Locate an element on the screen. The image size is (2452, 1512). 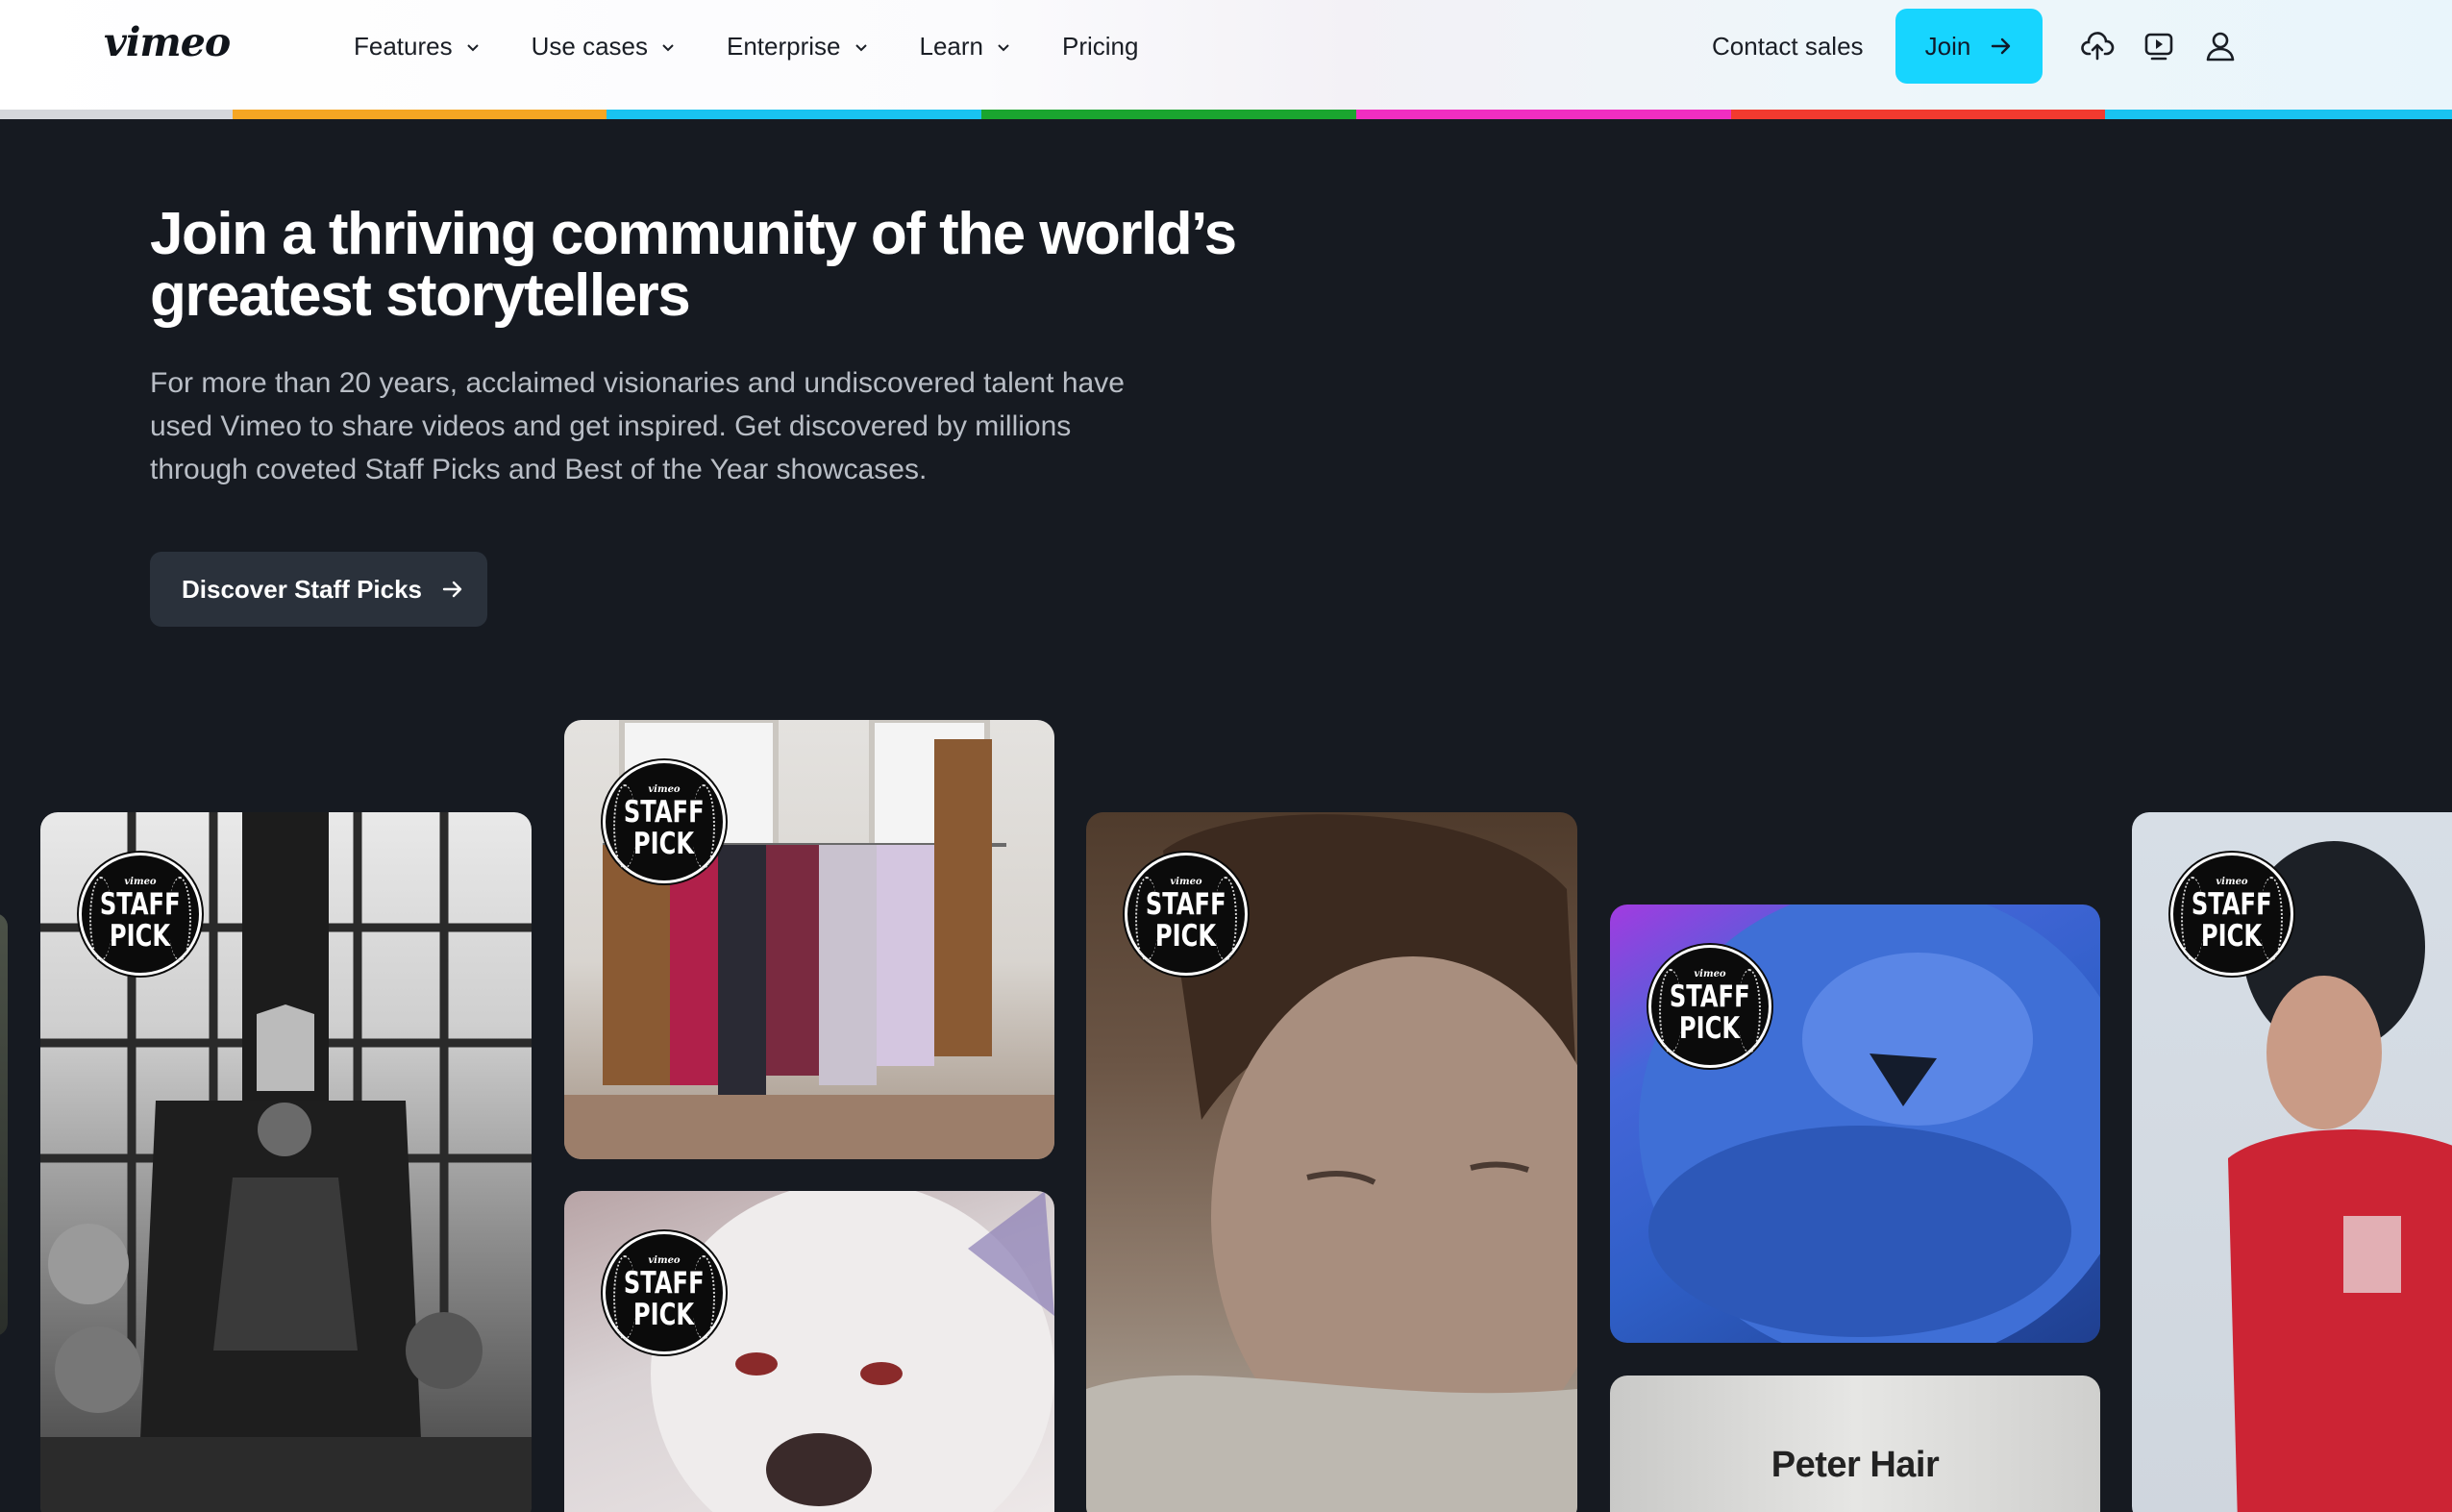
nav-use-cases: Use cases is located at coordinates (603, 47).